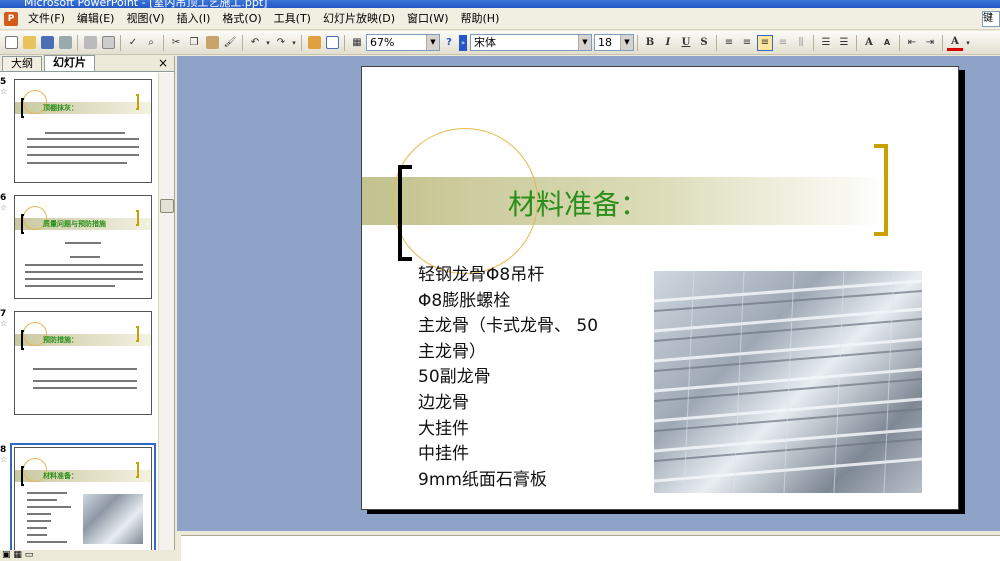  Describe the element at coordinates (955, 43) in the screenshot. I see `font-color-button: A` at that location.